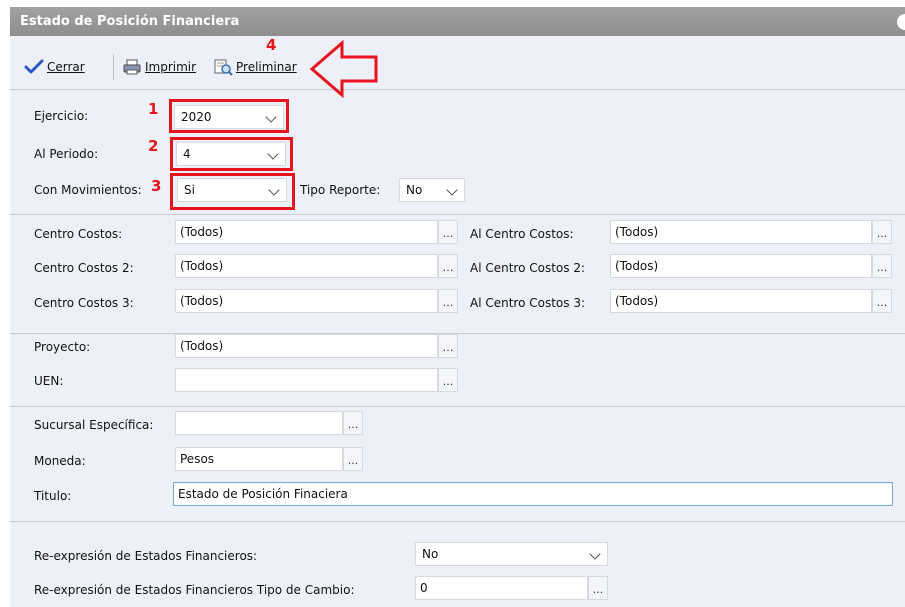 The image size is (905, 607). What do you see at coordinates (153, 109) in the screenshot?
I see `annotation-number-1: 1` at bounding box center [153, 109].